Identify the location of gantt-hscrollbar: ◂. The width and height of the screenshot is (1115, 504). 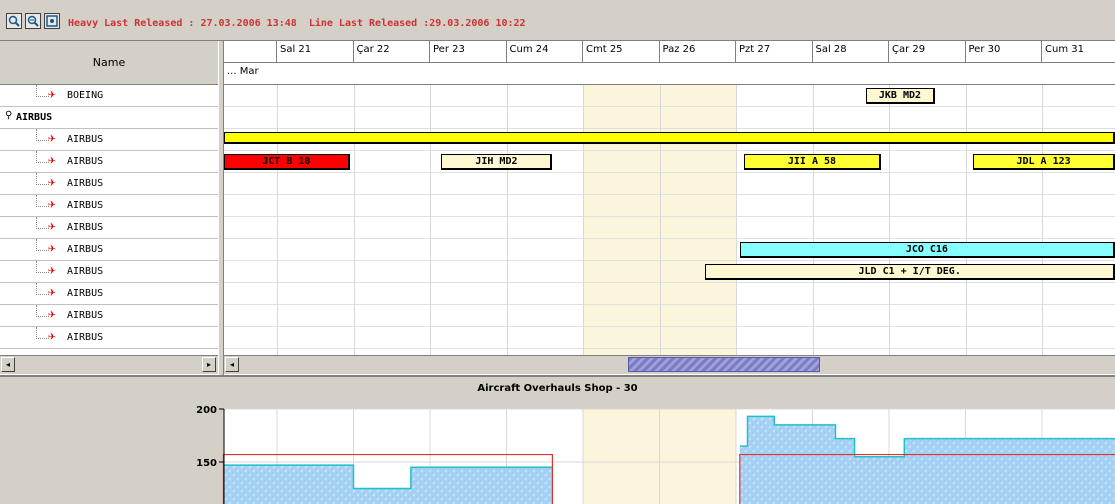
(669, 364).